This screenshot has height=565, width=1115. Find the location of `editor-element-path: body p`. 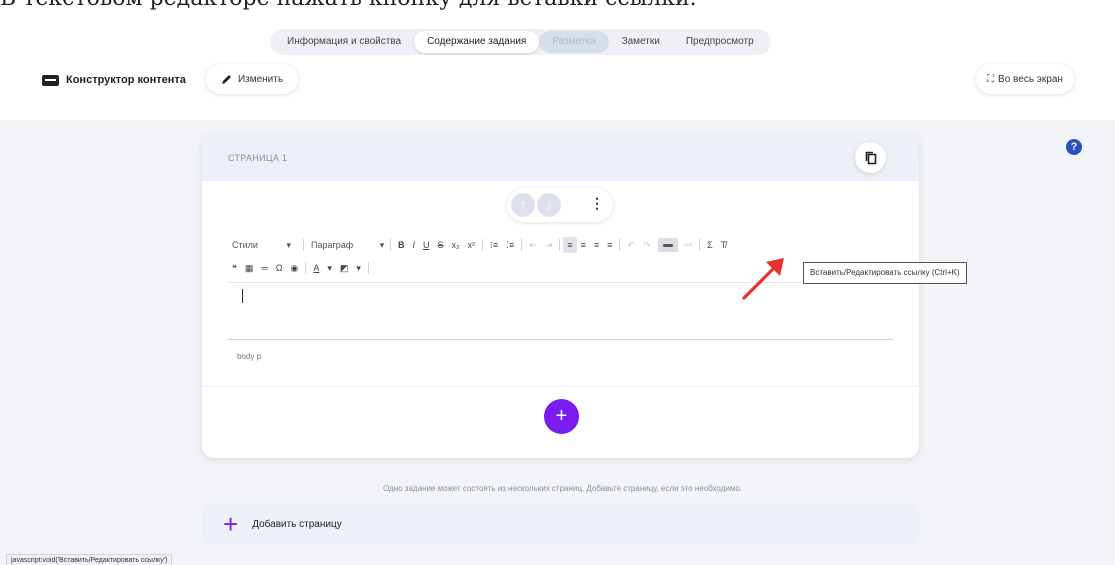

editor-element-path: body p is located at coordinates (249, 356).